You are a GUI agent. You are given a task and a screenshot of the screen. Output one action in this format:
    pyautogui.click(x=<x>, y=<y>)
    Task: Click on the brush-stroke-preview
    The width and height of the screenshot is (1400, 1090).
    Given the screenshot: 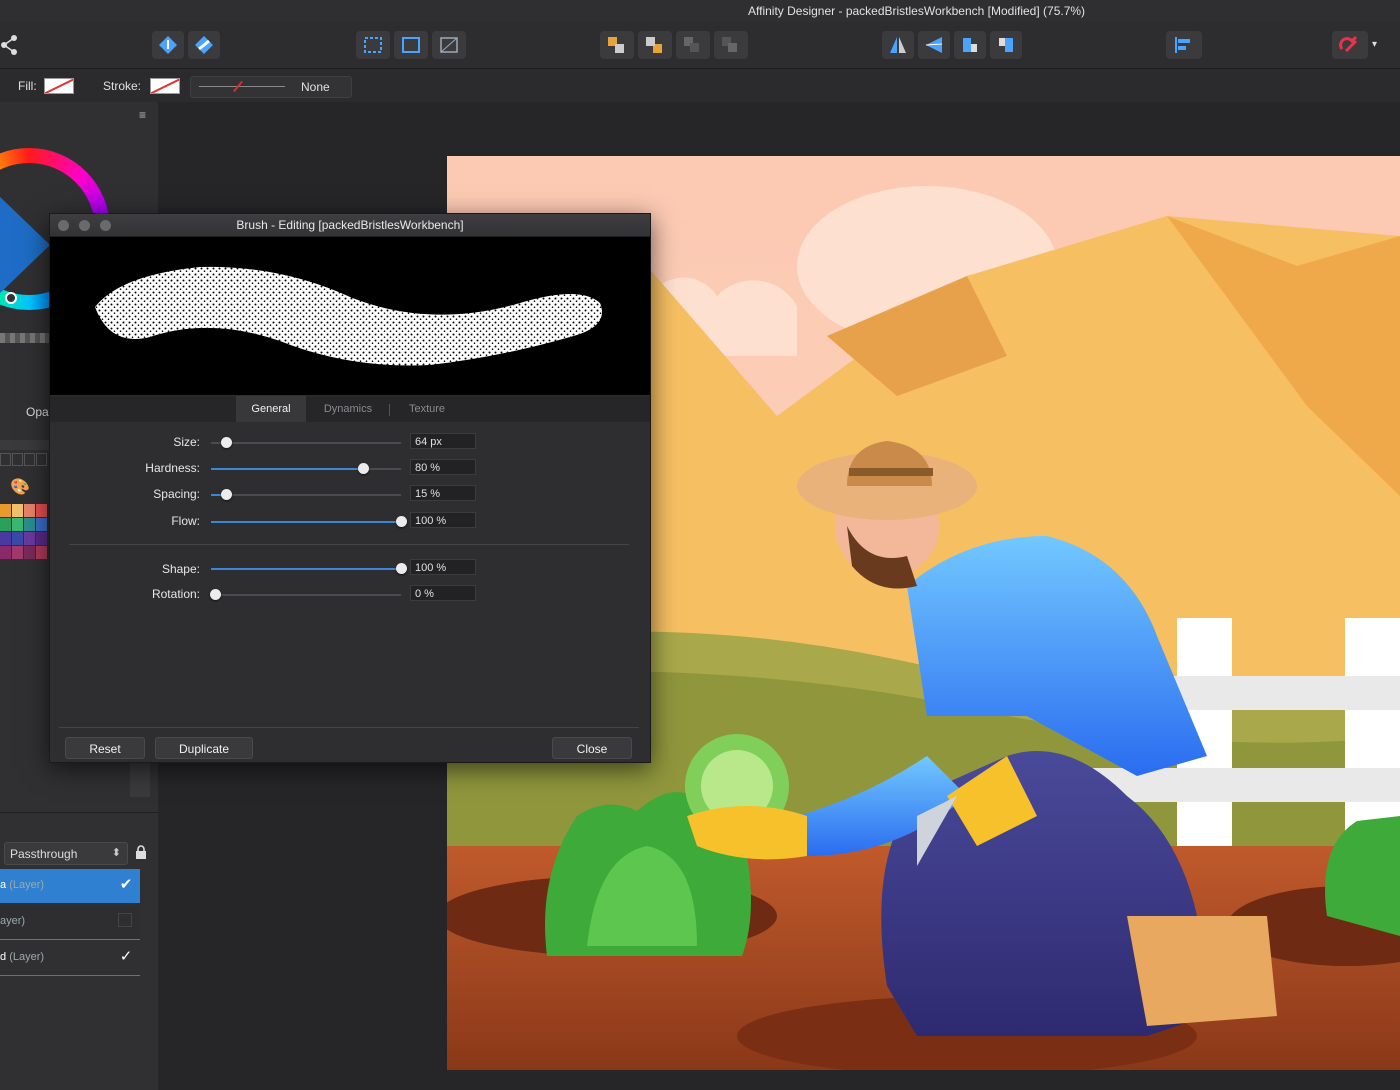 What is the action you would take?
    pyautogui.click(x=350, y=316)
    